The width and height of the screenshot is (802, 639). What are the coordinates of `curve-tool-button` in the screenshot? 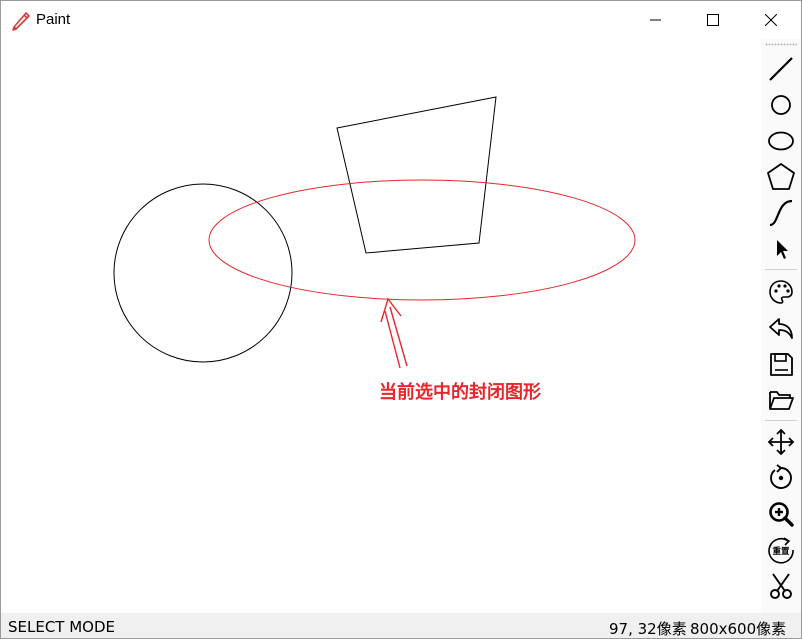 It's located at (781, 213).